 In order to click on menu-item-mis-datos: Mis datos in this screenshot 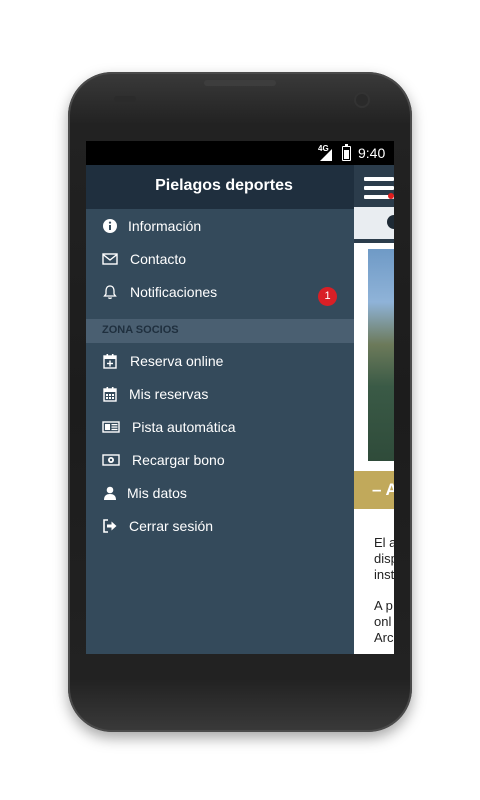, I will do `click(220, 493)`.